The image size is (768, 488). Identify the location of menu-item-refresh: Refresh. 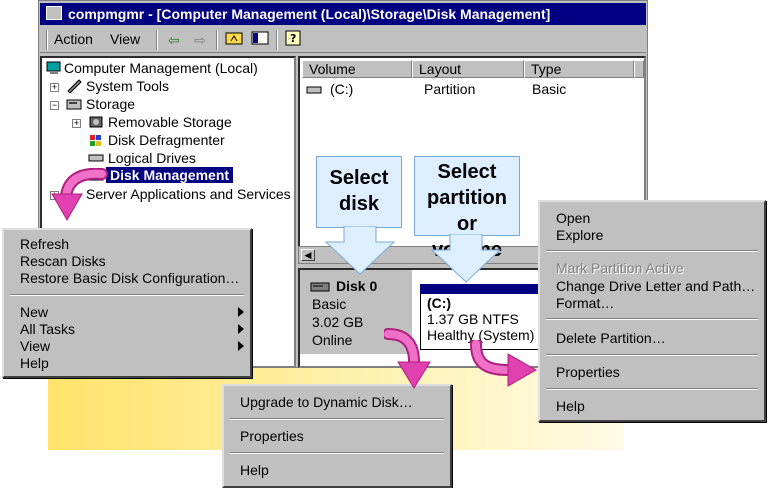
(44, 244).